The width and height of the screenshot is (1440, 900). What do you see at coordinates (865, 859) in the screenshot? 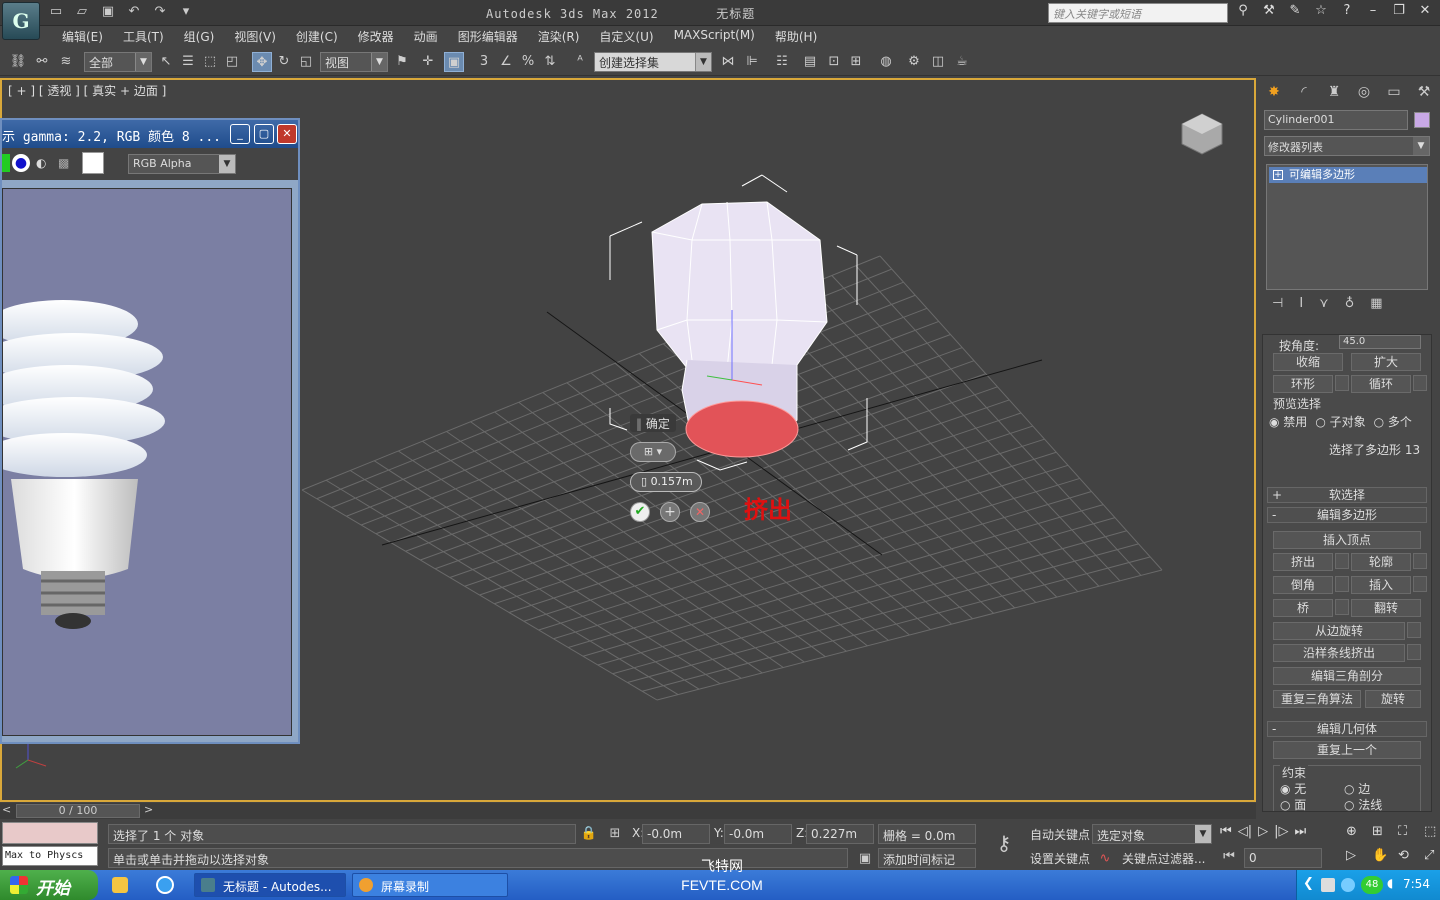
I see `time-tag-icon: ▣` at bounding box center [865, 859].